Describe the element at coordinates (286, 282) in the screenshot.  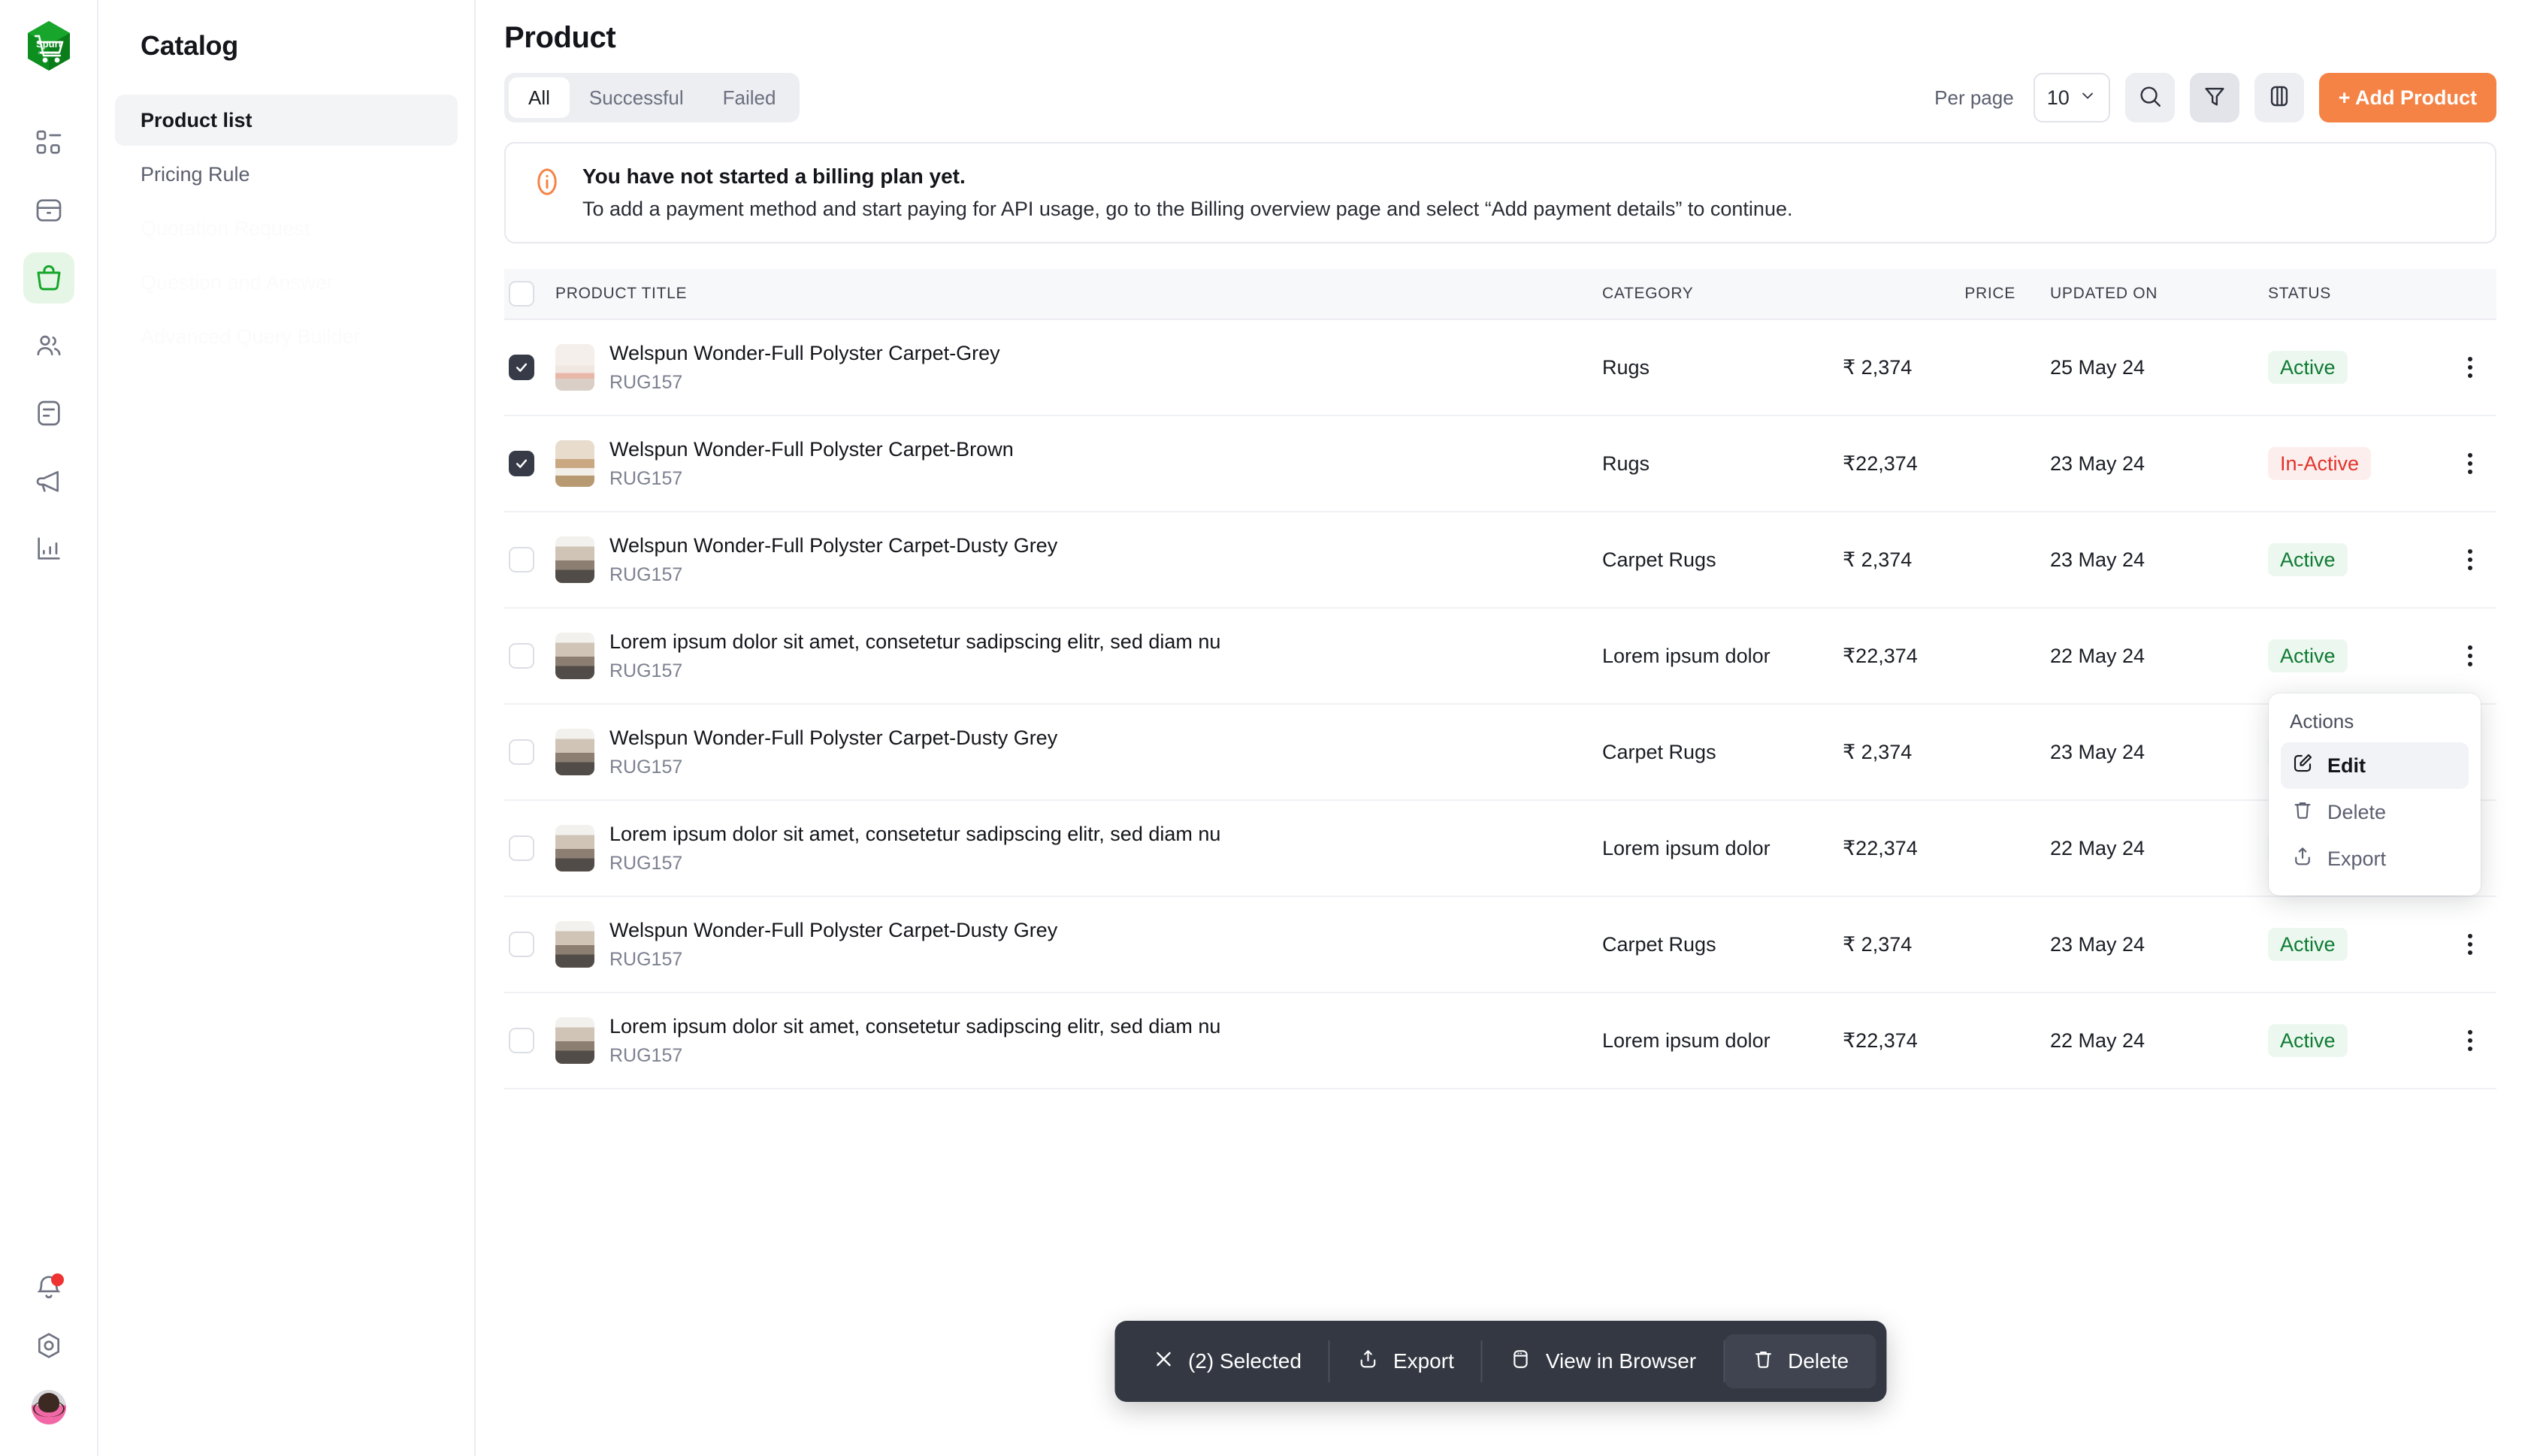
I see `catalog-item-question-and-answer: Question and Answer` at that location.